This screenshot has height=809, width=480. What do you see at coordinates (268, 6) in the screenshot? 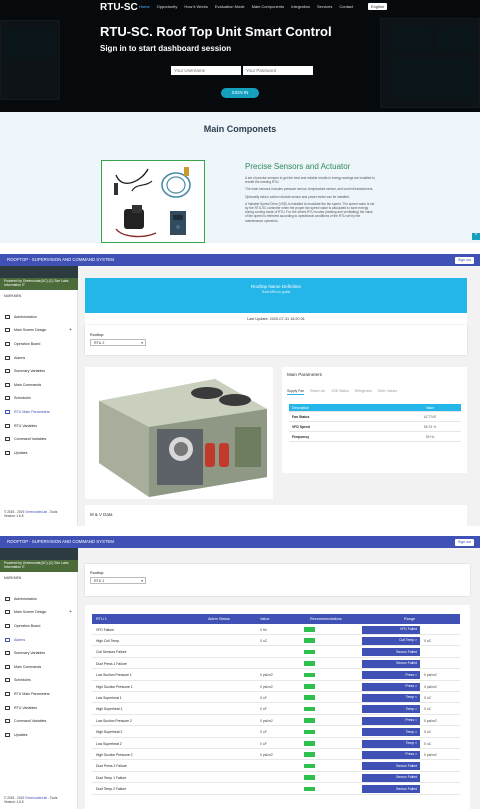
I see `nav-link-main-components: Main Components` at bounding box center [268, 6].